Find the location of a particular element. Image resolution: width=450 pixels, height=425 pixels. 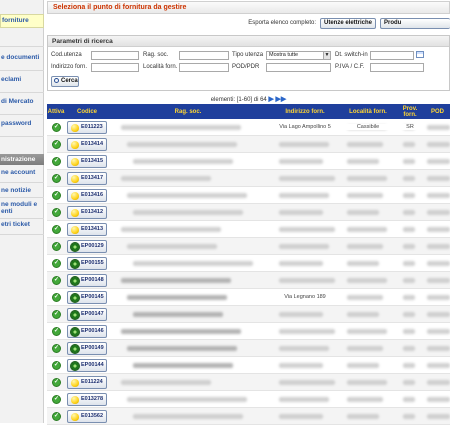

tipo-utenza-select: Mostra tutte ▼ is located at coordinates (298, 55).